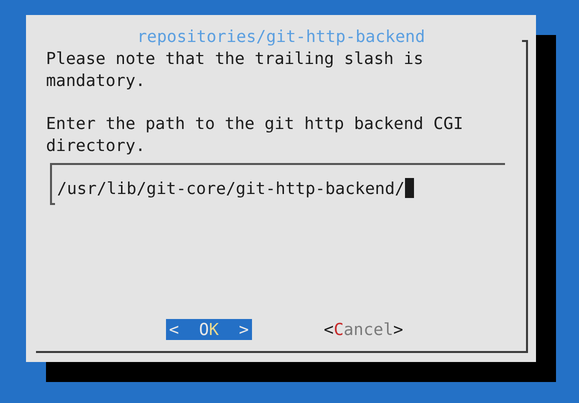 This screenshot has height=403, width=579. Describe the element at coordinates (281, 37) in the screenshot. I see `dialog-title: repositories/git-http-backend` at that location.